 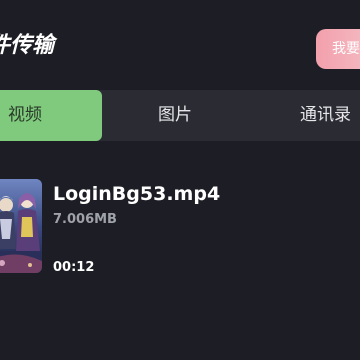 I want to click on anime-characters-thumbnail, so click(x=21, y=226).